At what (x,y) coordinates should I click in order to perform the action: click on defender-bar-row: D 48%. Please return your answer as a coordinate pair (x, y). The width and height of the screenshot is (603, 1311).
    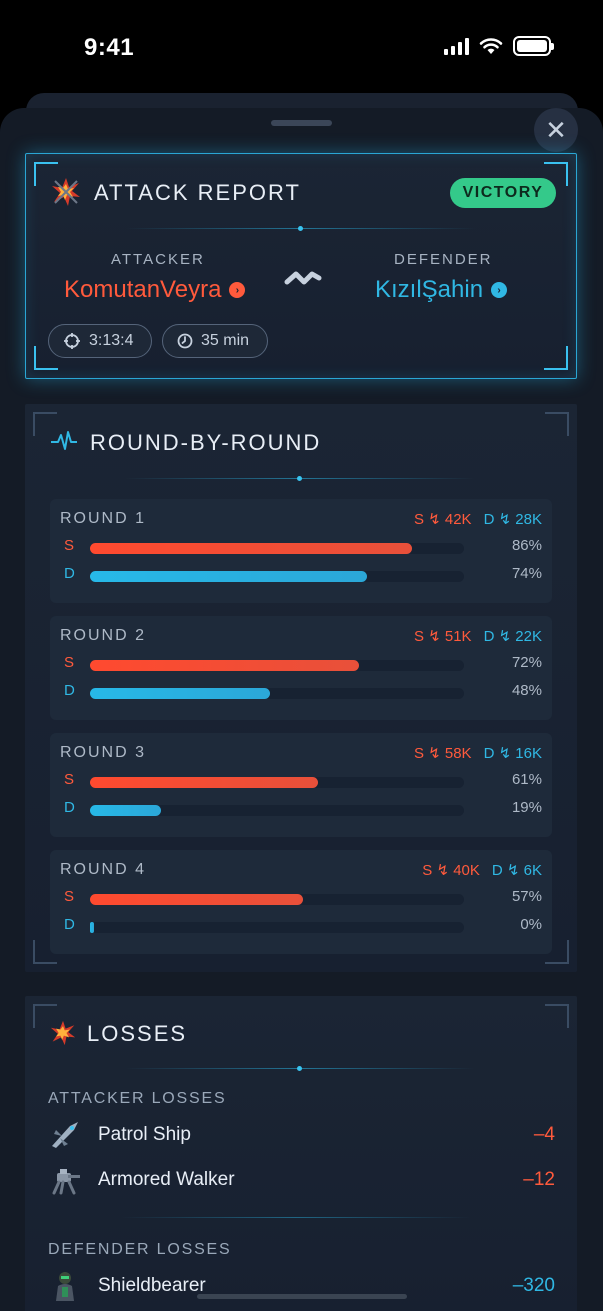
    Looking at the image, I should click on (303, 692).